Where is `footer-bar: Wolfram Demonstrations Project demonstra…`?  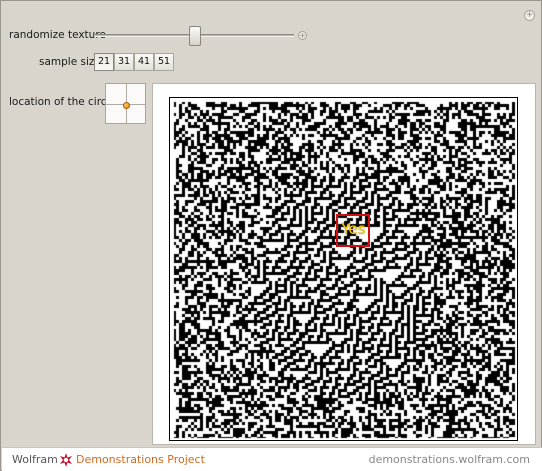
footer-bar: Wolfram Demonstrations Project demonstra… is located at coordinates (272, 459).